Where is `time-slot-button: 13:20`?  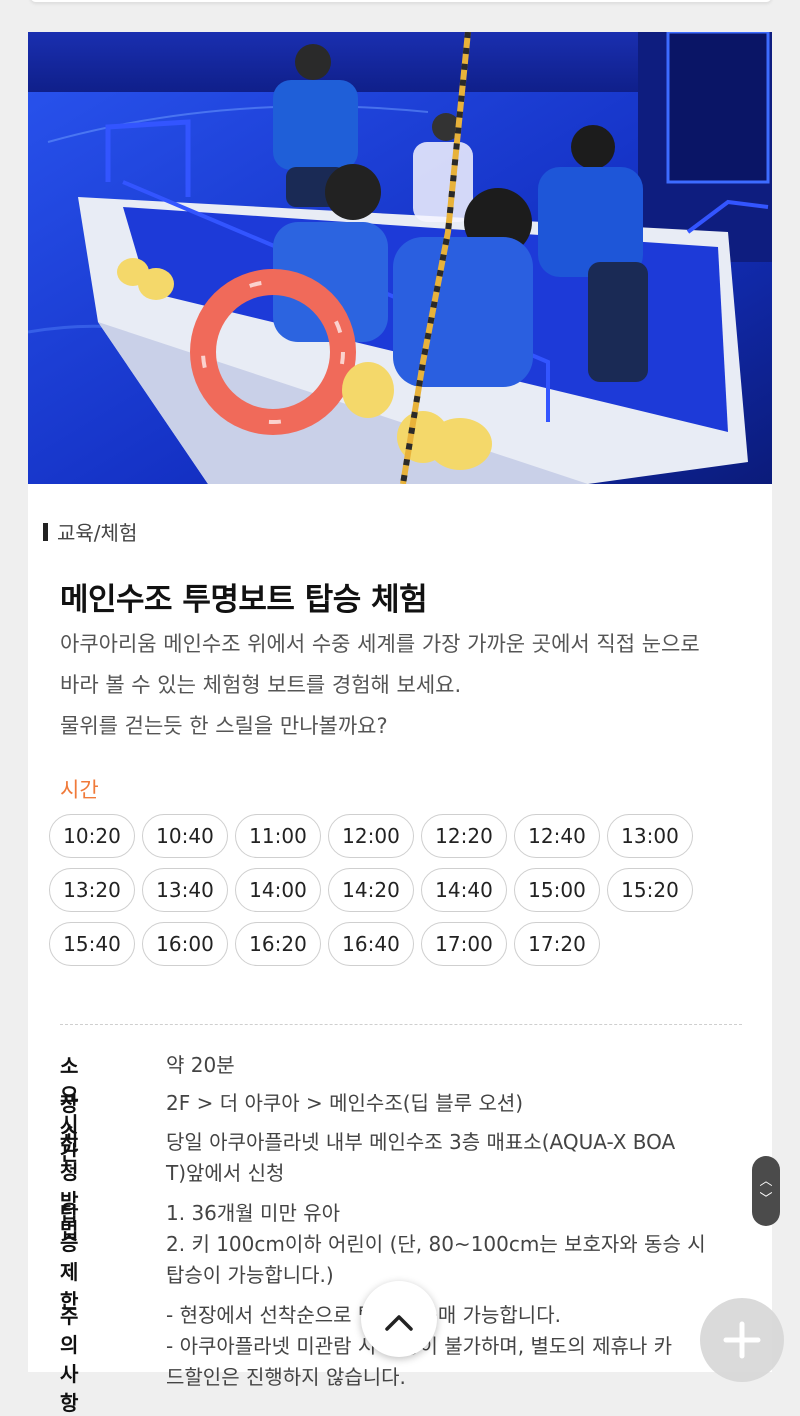 time-slot-button: 13:20 is located at coordinates (92, 890).